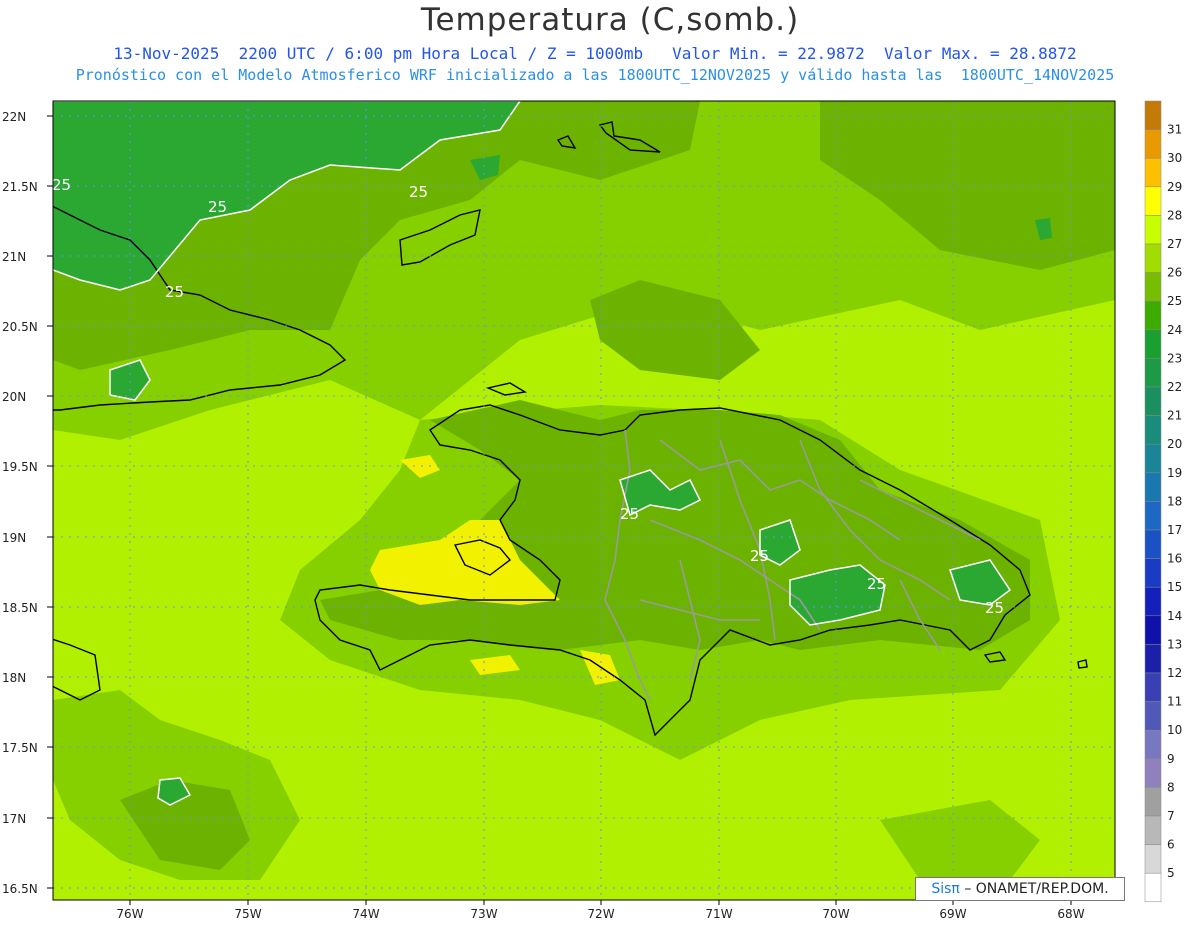 The width and height of the screenshot is (1200, 927). I want to click on legend-label: 6, so click(1171, 845).